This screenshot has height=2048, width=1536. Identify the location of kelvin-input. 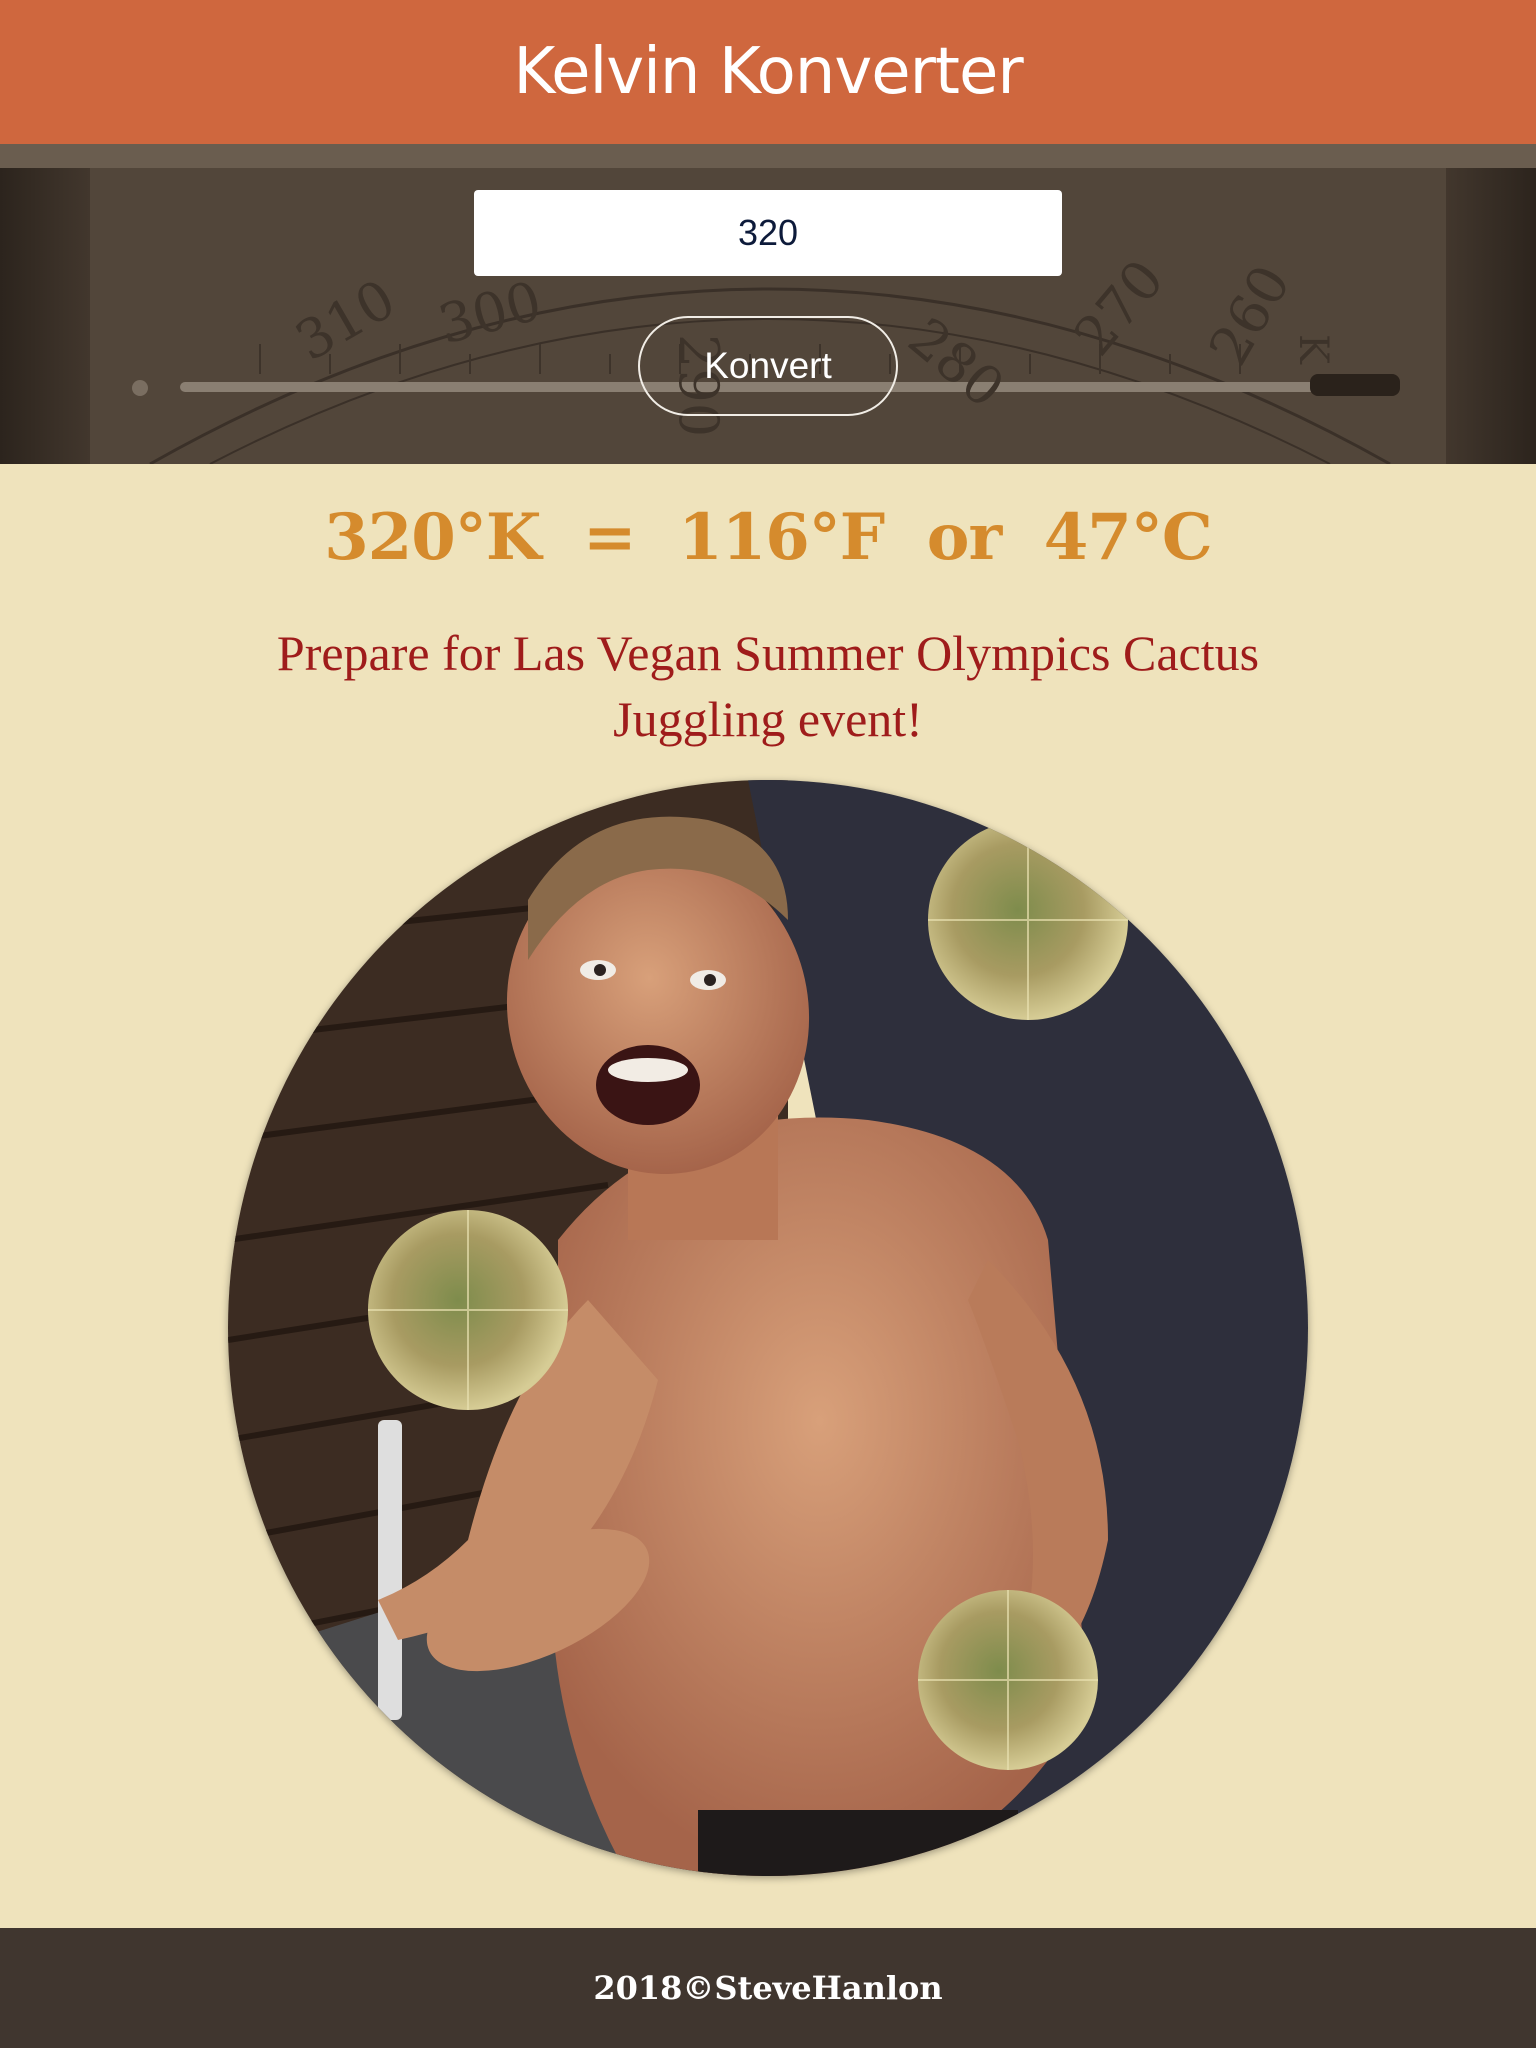
(768, 233).